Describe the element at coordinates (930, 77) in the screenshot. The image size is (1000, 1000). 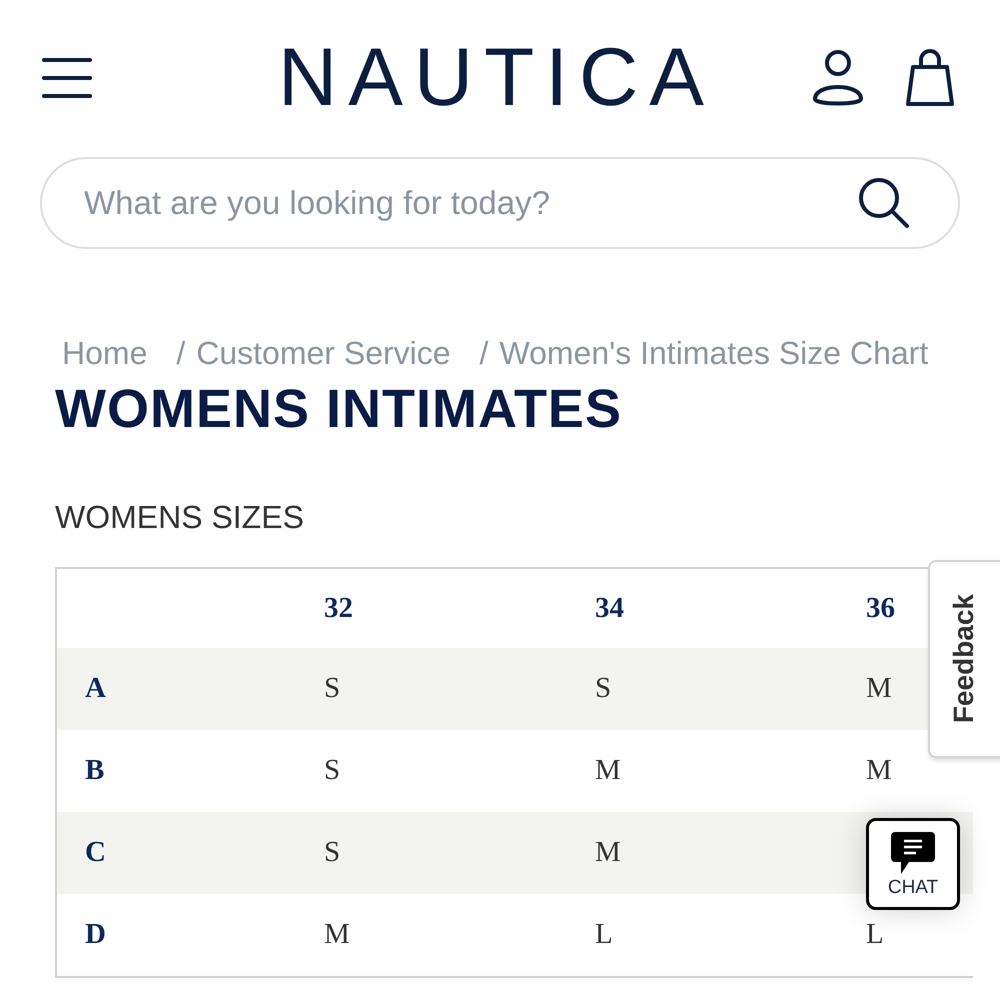
I see `shopping-bag-icon` at that location.